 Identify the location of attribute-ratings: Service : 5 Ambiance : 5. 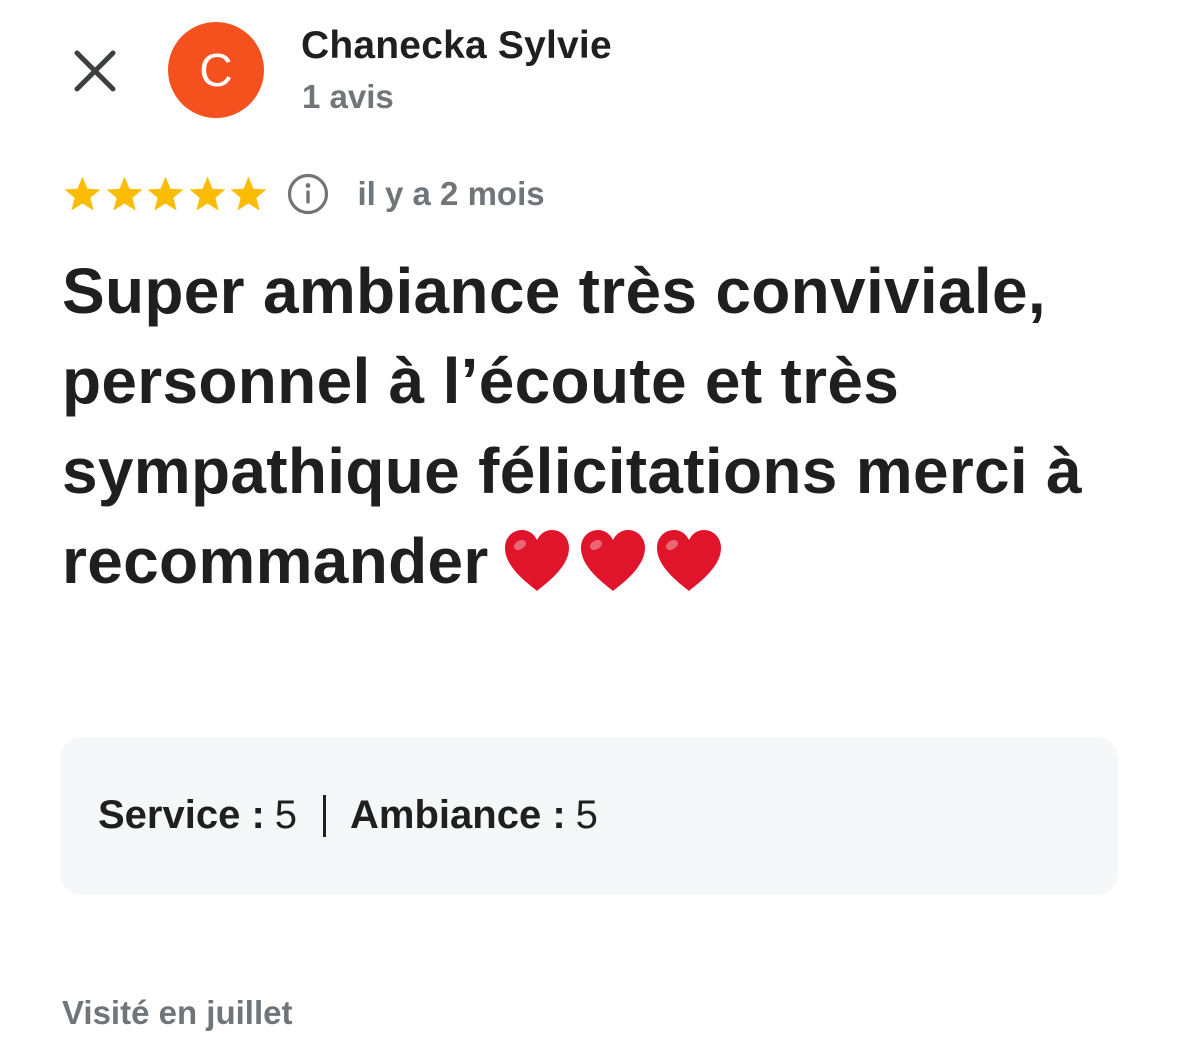
(348, 815).